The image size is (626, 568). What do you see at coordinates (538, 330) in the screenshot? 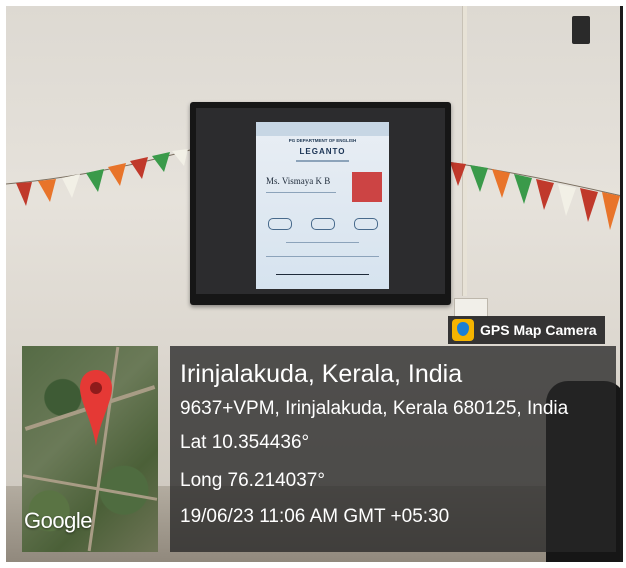
I see `gps-app-label: GPS Map Camera` at bounding box center [538, 330].